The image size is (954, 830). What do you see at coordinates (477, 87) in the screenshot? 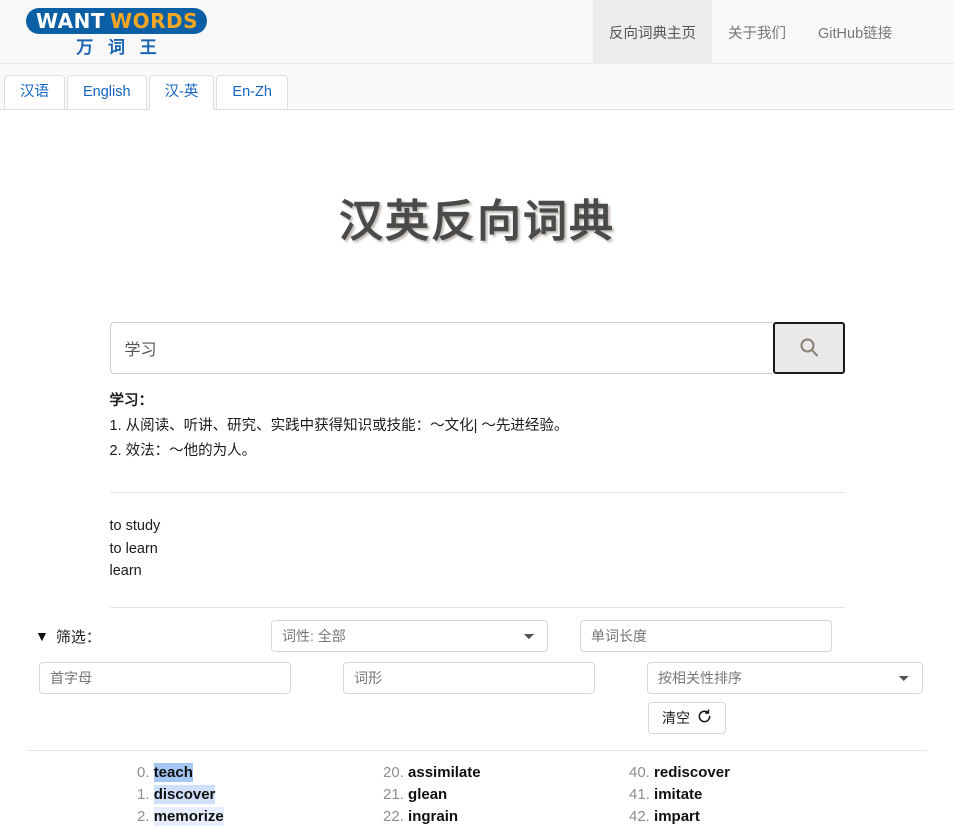
I see `language-tabs: 汉语 English 汉-英 En-Zh` at bounding box center [477, 87].